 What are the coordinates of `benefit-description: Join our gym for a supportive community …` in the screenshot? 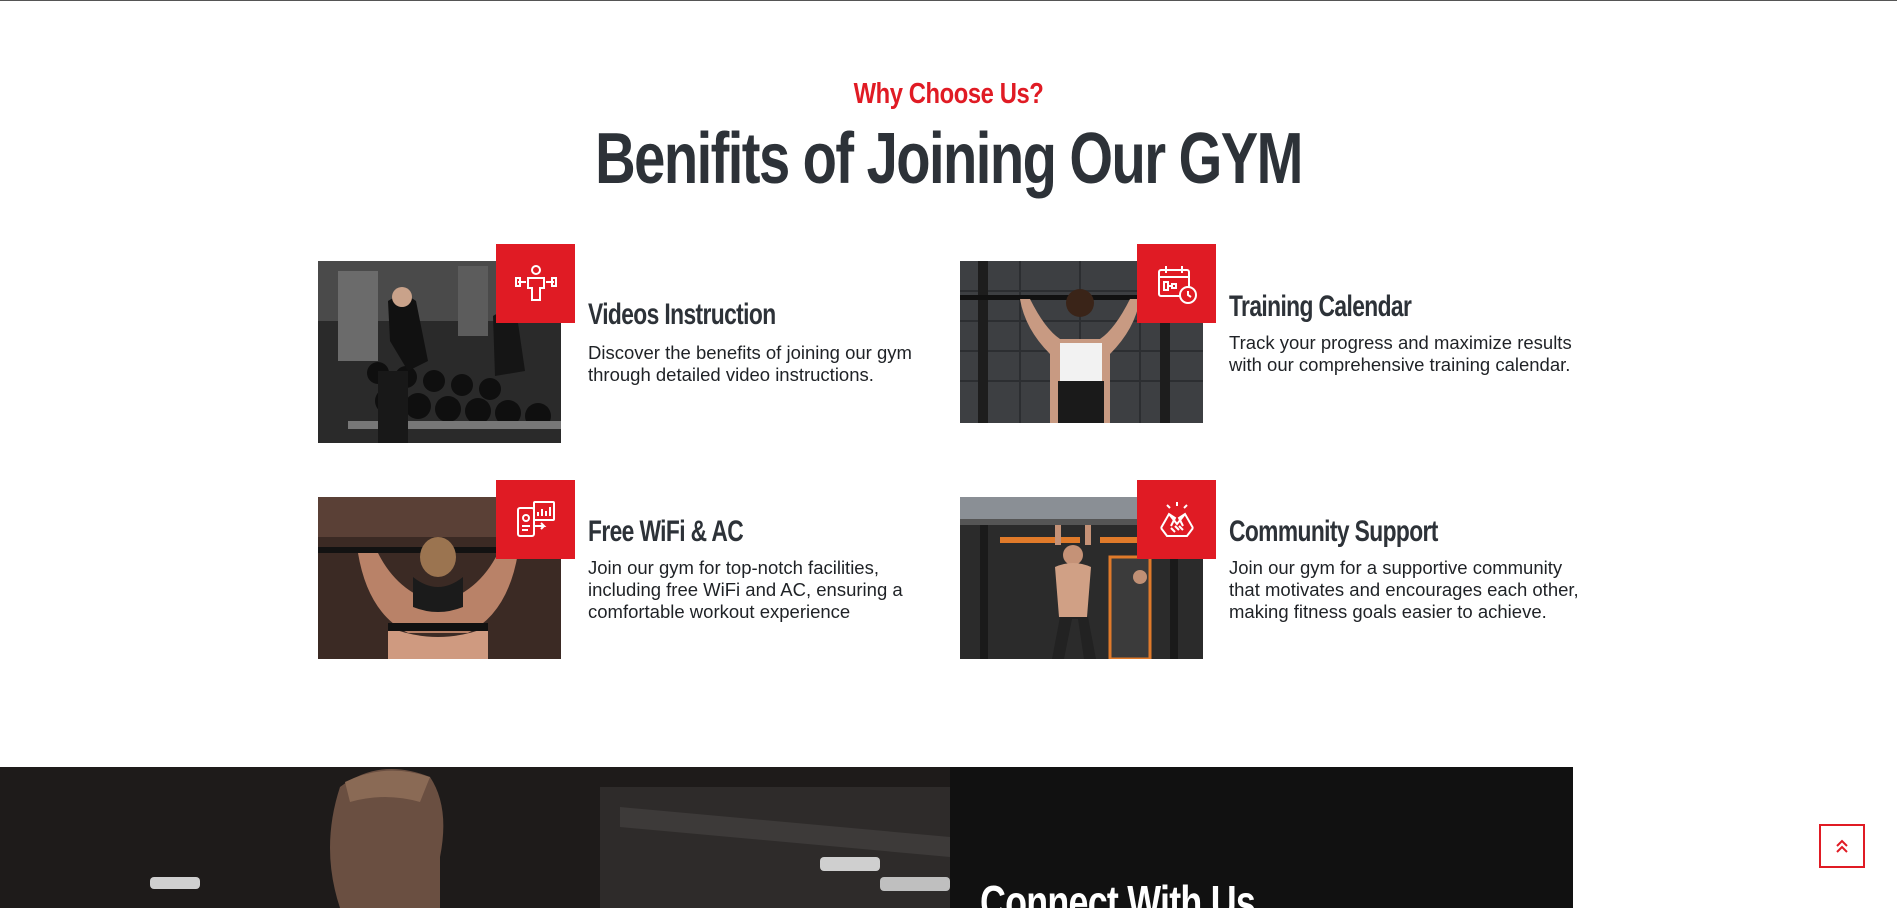 It's located at (1404, 589).